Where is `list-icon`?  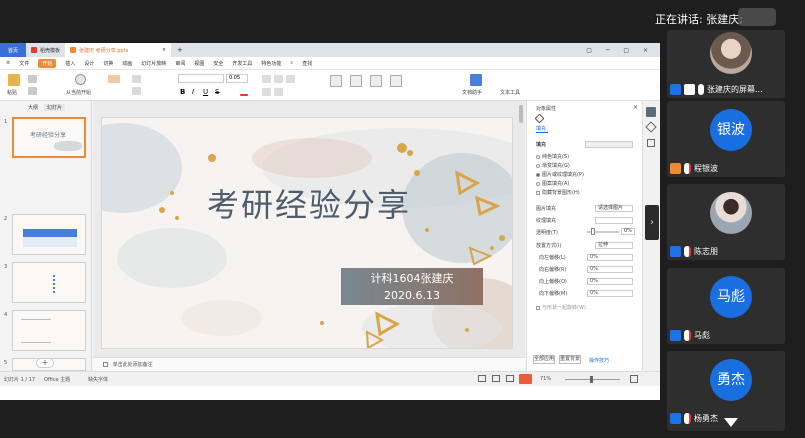 list-icon is located at coordinates (266, 92).